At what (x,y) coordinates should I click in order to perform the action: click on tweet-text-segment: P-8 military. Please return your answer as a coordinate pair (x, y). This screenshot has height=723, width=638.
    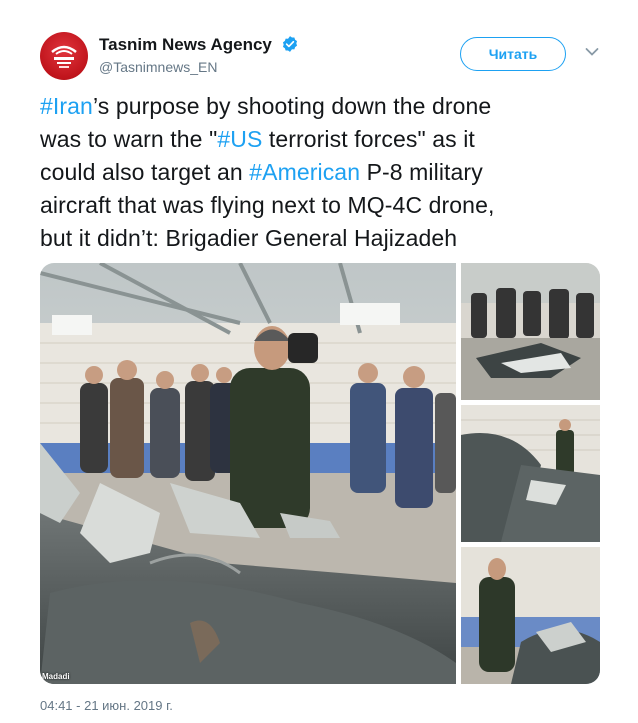
    Looking at the image, I should click on (421, 172).